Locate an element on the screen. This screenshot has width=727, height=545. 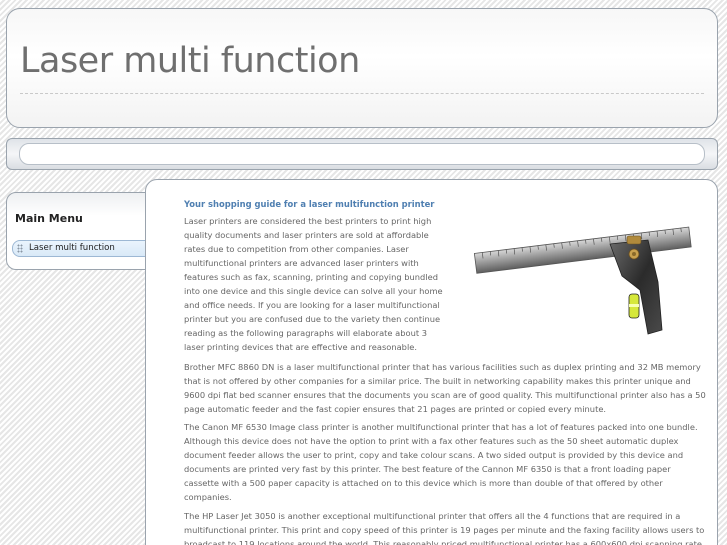
main-menu-title: Main Menu is located at coordinates (49, 218).